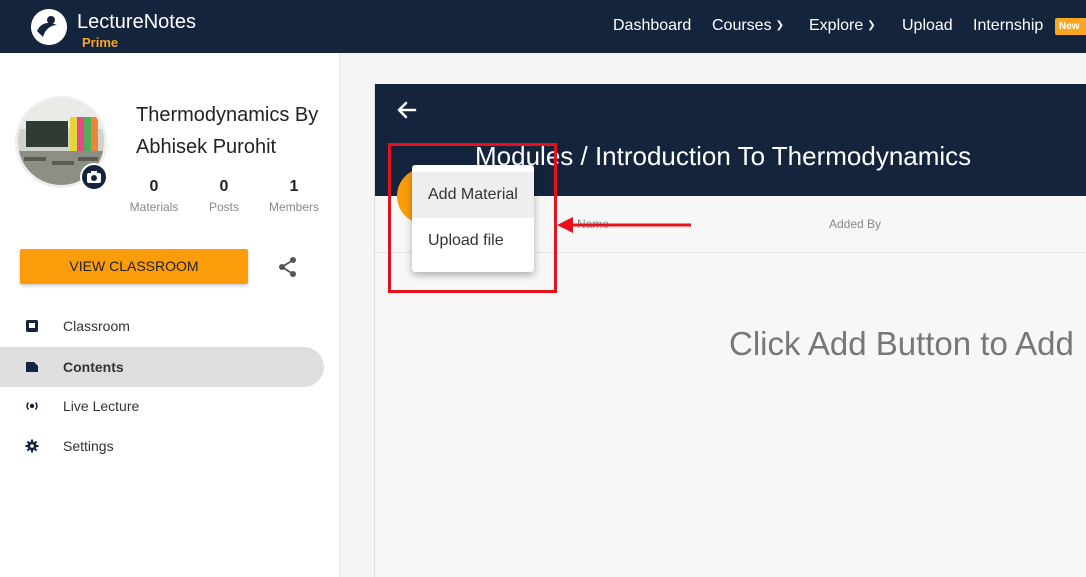 Image resolution: width=1086 pixels, height=577 pixels. What do you see at coordinates (154, 207) in the screenshot?
I see `stat-materials-label: Materials` at bounding box center [154, 207].